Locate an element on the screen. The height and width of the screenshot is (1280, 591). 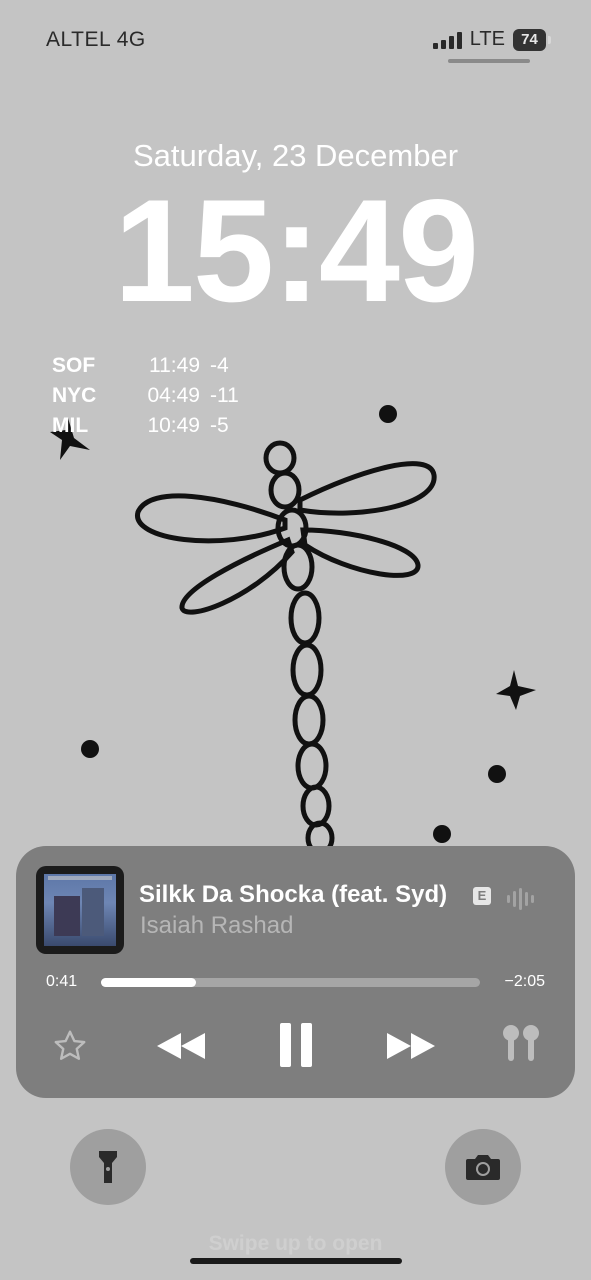
camera-button is located at coordinates (483, 1167).